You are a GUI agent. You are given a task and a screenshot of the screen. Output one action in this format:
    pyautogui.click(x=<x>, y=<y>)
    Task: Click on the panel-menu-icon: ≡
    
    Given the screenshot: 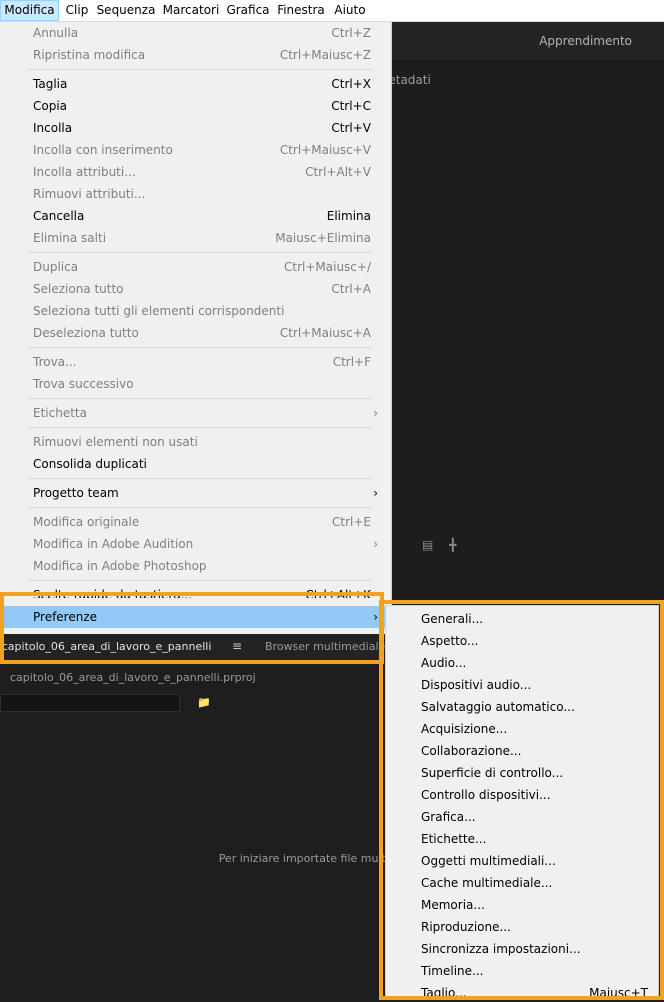 What is the action you would take?
    pyautogui.click(x=237, y=646)
    